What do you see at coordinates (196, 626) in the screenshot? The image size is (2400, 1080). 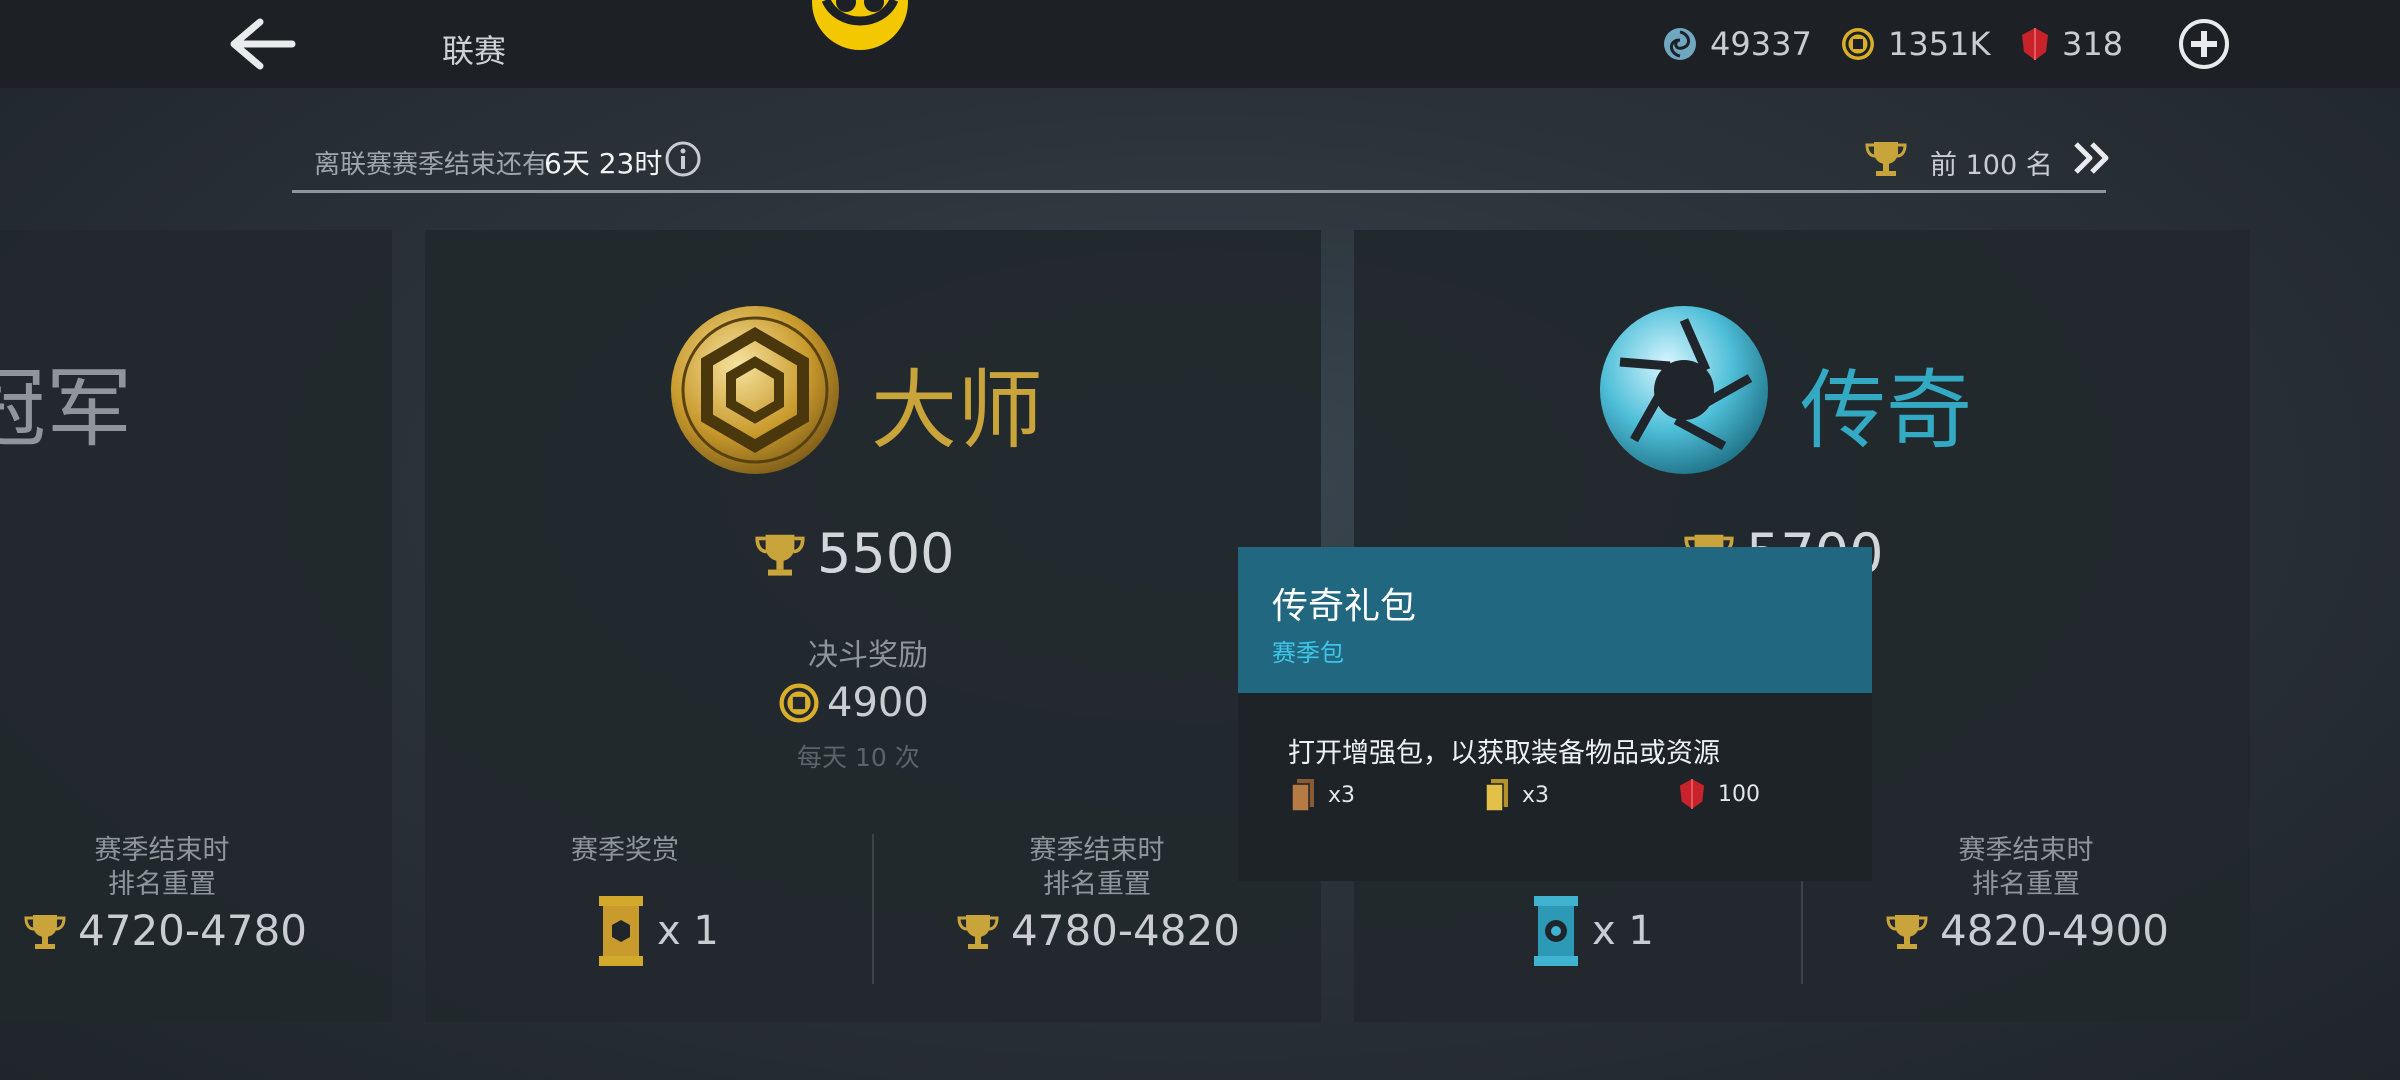 I see `champion-tier-card: 冠军 赛季结束时 排名重置 4720-4780` at bounding box center [196, 626].